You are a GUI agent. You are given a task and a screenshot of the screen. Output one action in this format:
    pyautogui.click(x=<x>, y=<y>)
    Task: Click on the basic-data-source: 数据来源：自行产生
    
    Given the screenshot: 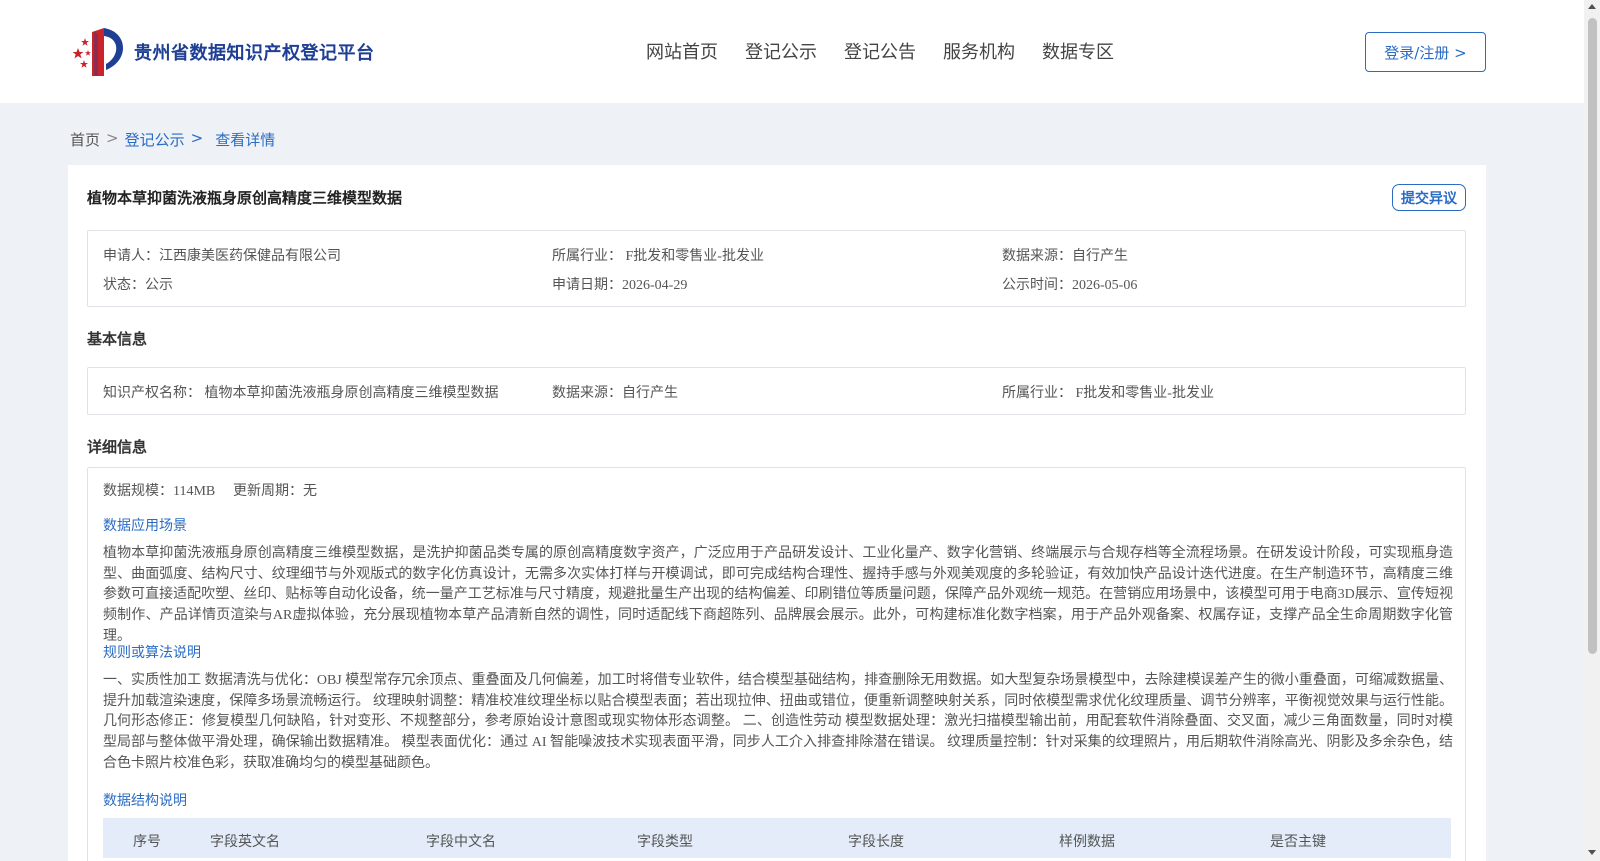 What is the action you would take?
    pyautogui.click(x=615, y=393)
    